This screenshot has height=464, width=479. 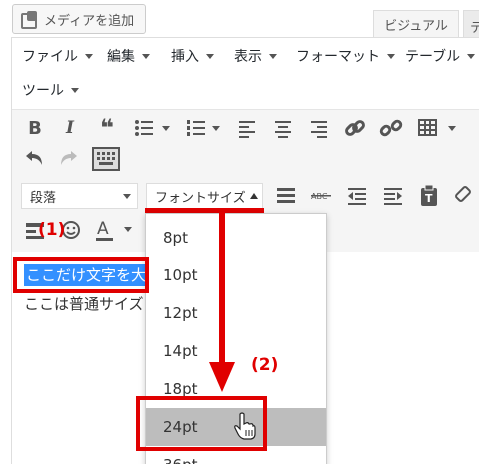 What do you see at coordinates (192, 56) in the screenshot?
I see `menu-insert: 挿入` at bounding box center [192, 56].